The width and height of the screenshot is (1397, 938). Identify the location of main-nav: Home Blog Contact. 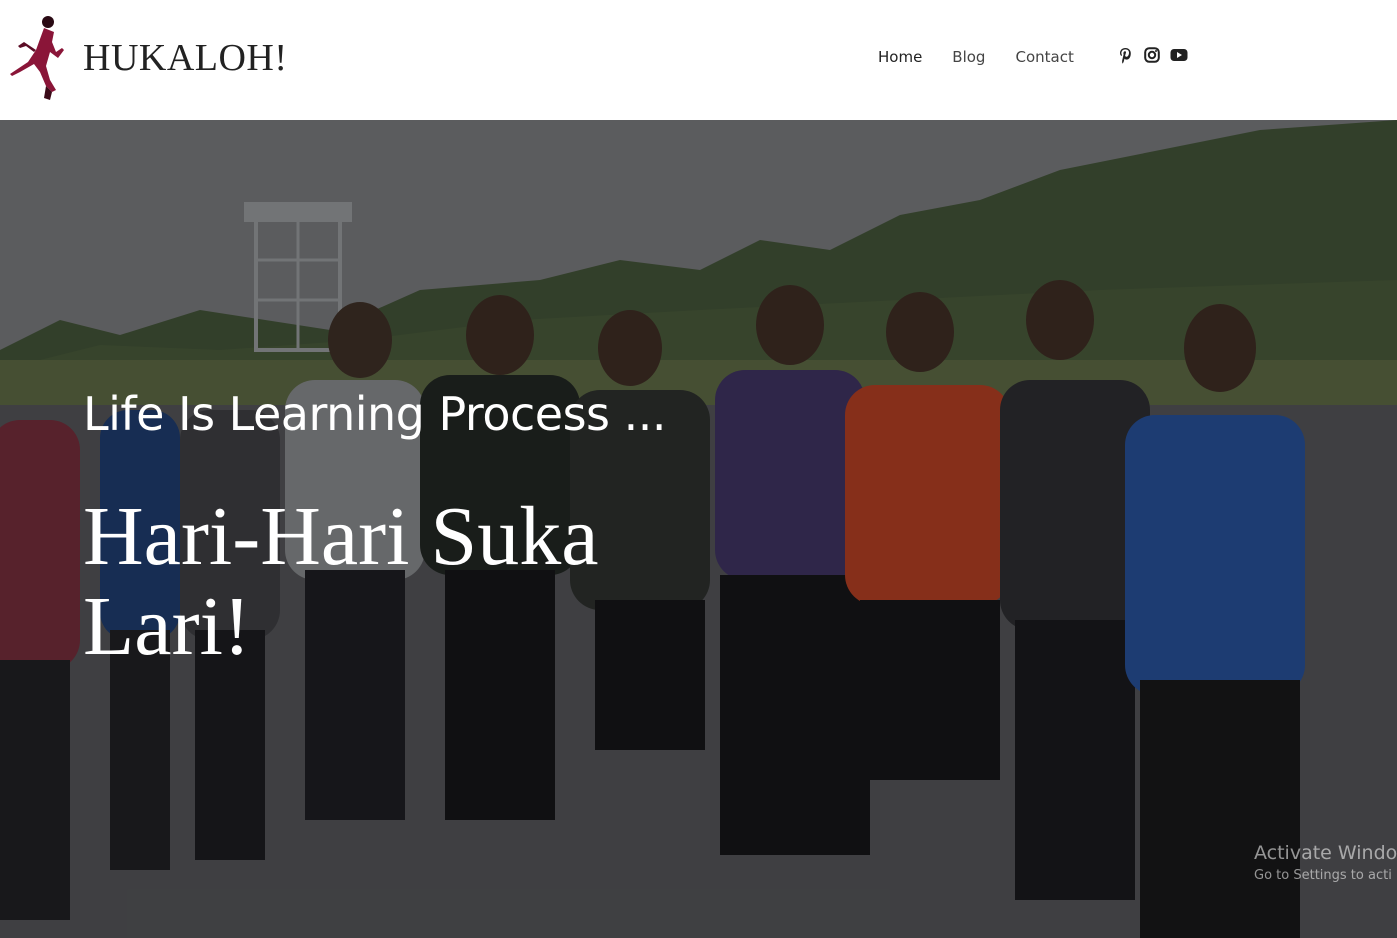
(976, 57).